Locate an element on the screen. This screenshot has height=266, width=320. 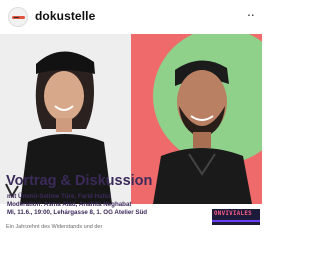
event-moderation-line: Moderation: Asma Aiad, Anahita Neghabat is located at coordinates (69, 204).